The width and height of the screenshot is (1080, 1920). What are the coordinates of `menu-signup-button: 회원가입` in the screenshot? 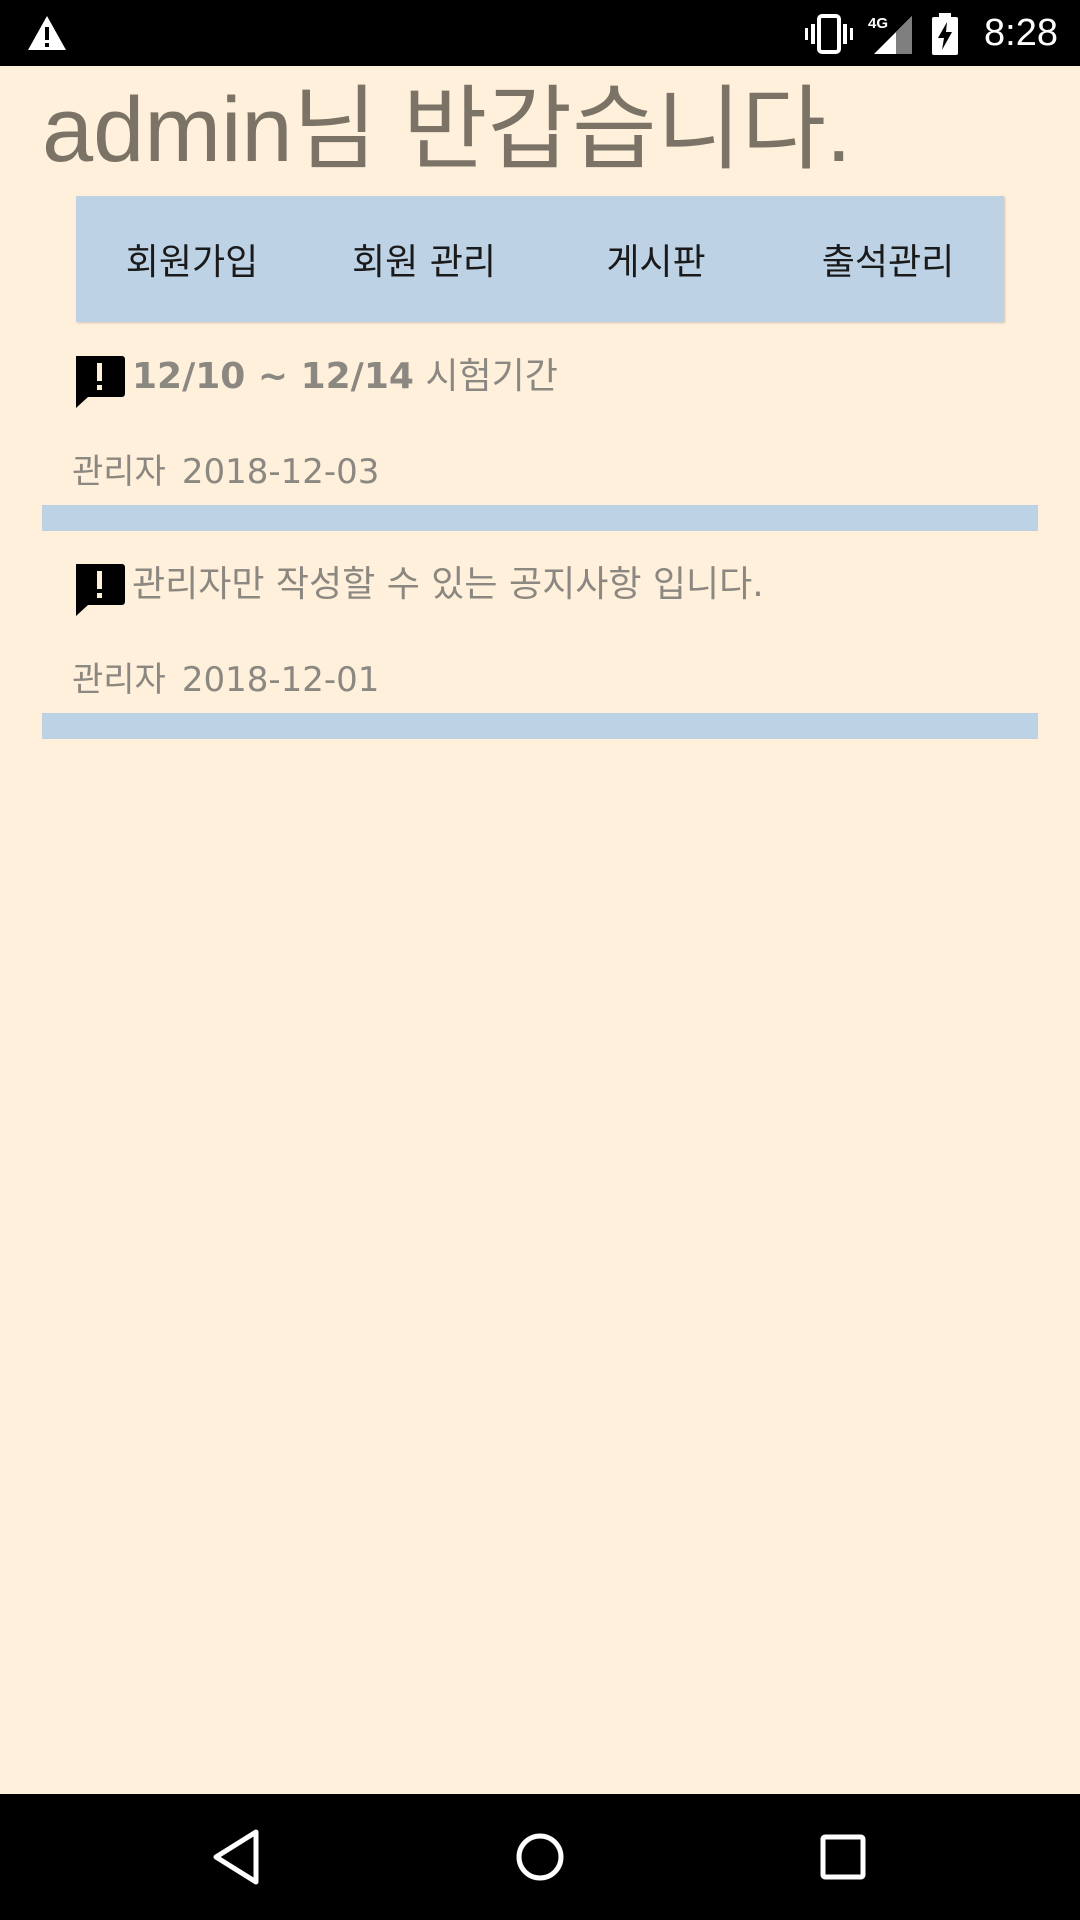 It's located at (192, 259).